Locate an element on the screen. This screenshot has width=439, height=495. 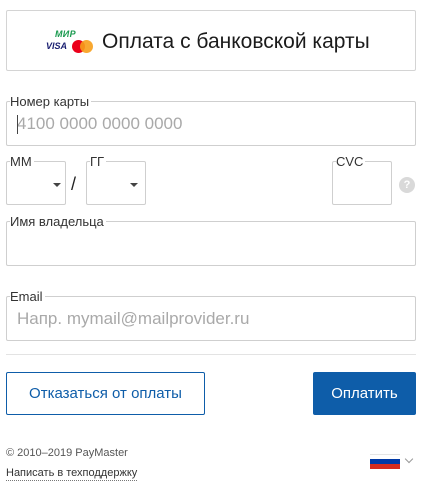
payment-header: МИР VISA Оплата с банковской карты is located at coordinates (211, 40).